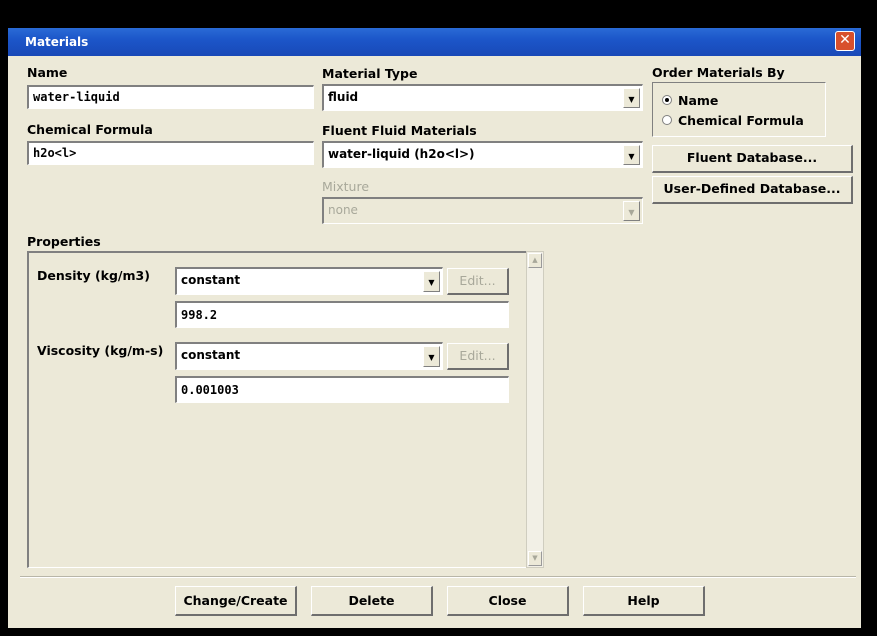 This screenshot has width=877, height=636. I want to click on name-input: water-liquid, so click(170, 97).